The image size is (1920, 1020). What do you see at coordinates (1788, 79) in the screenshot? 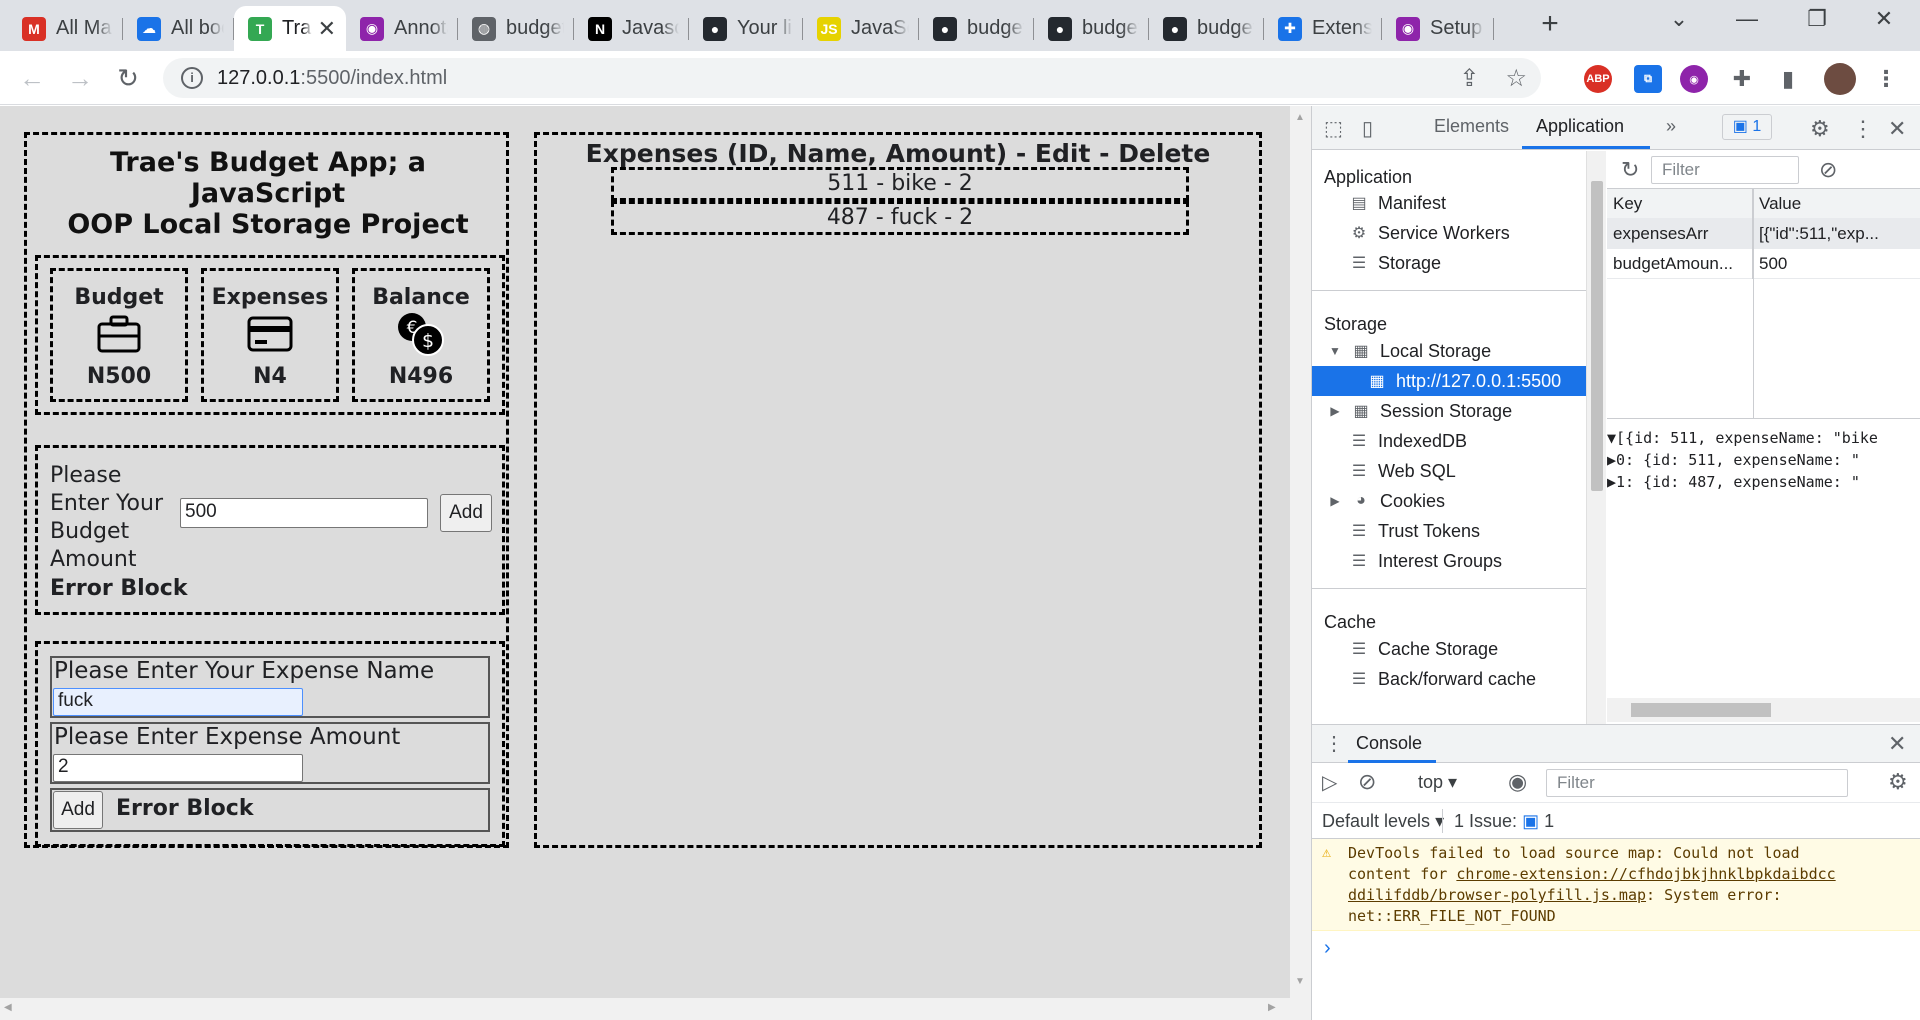
I see `side-panel-icon: ▮` at bounding box center [1788, 79].